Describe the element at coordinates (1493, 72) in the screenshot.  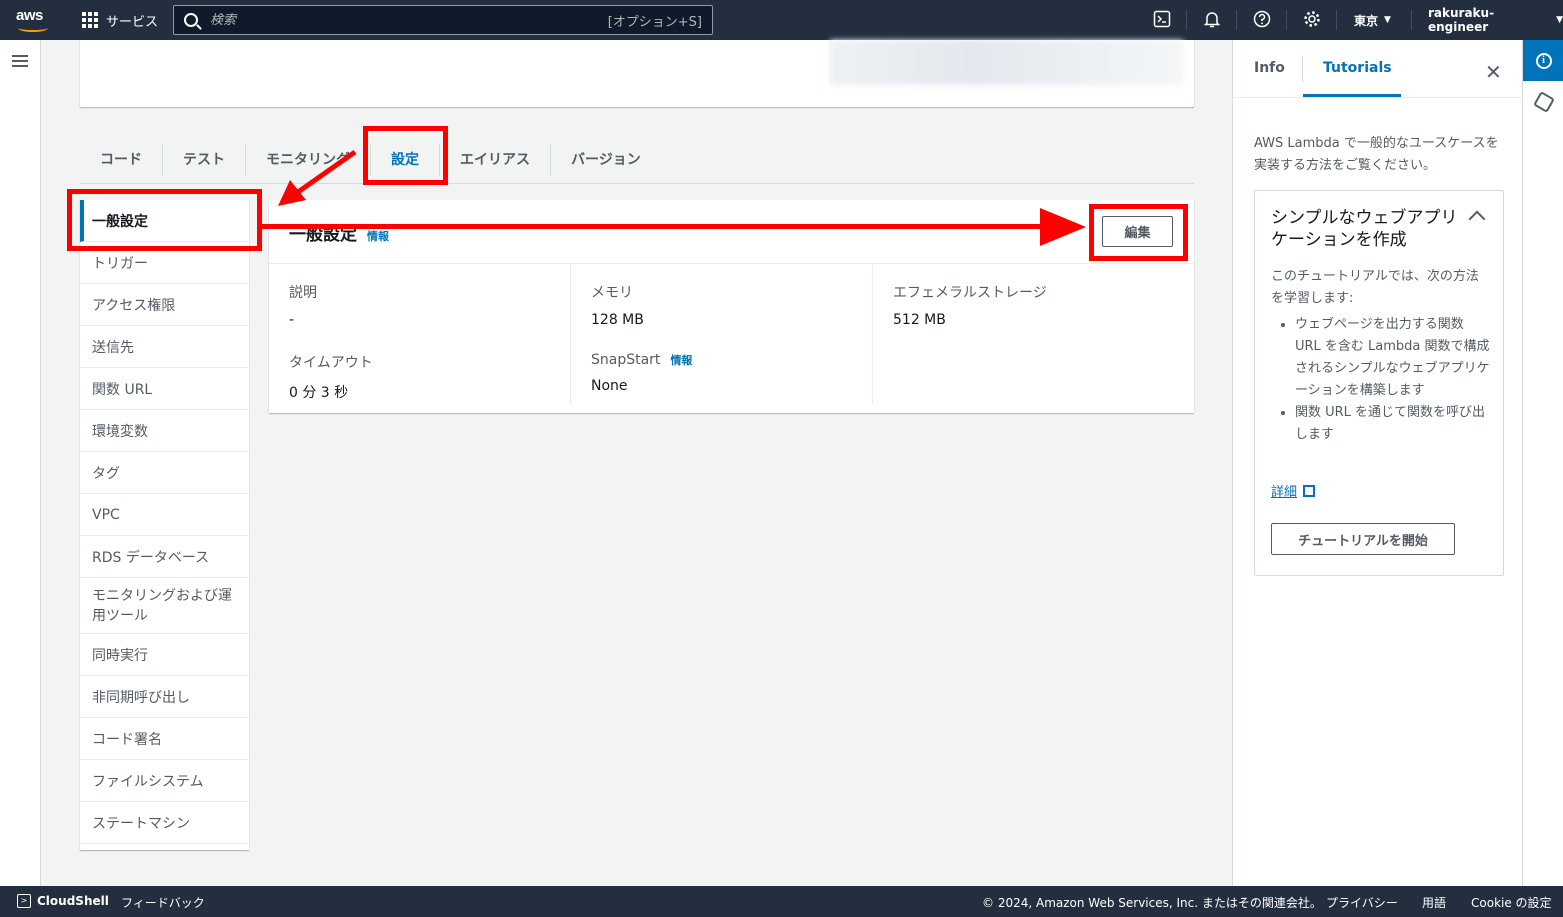
I see `close-icon: ✕` at that location.